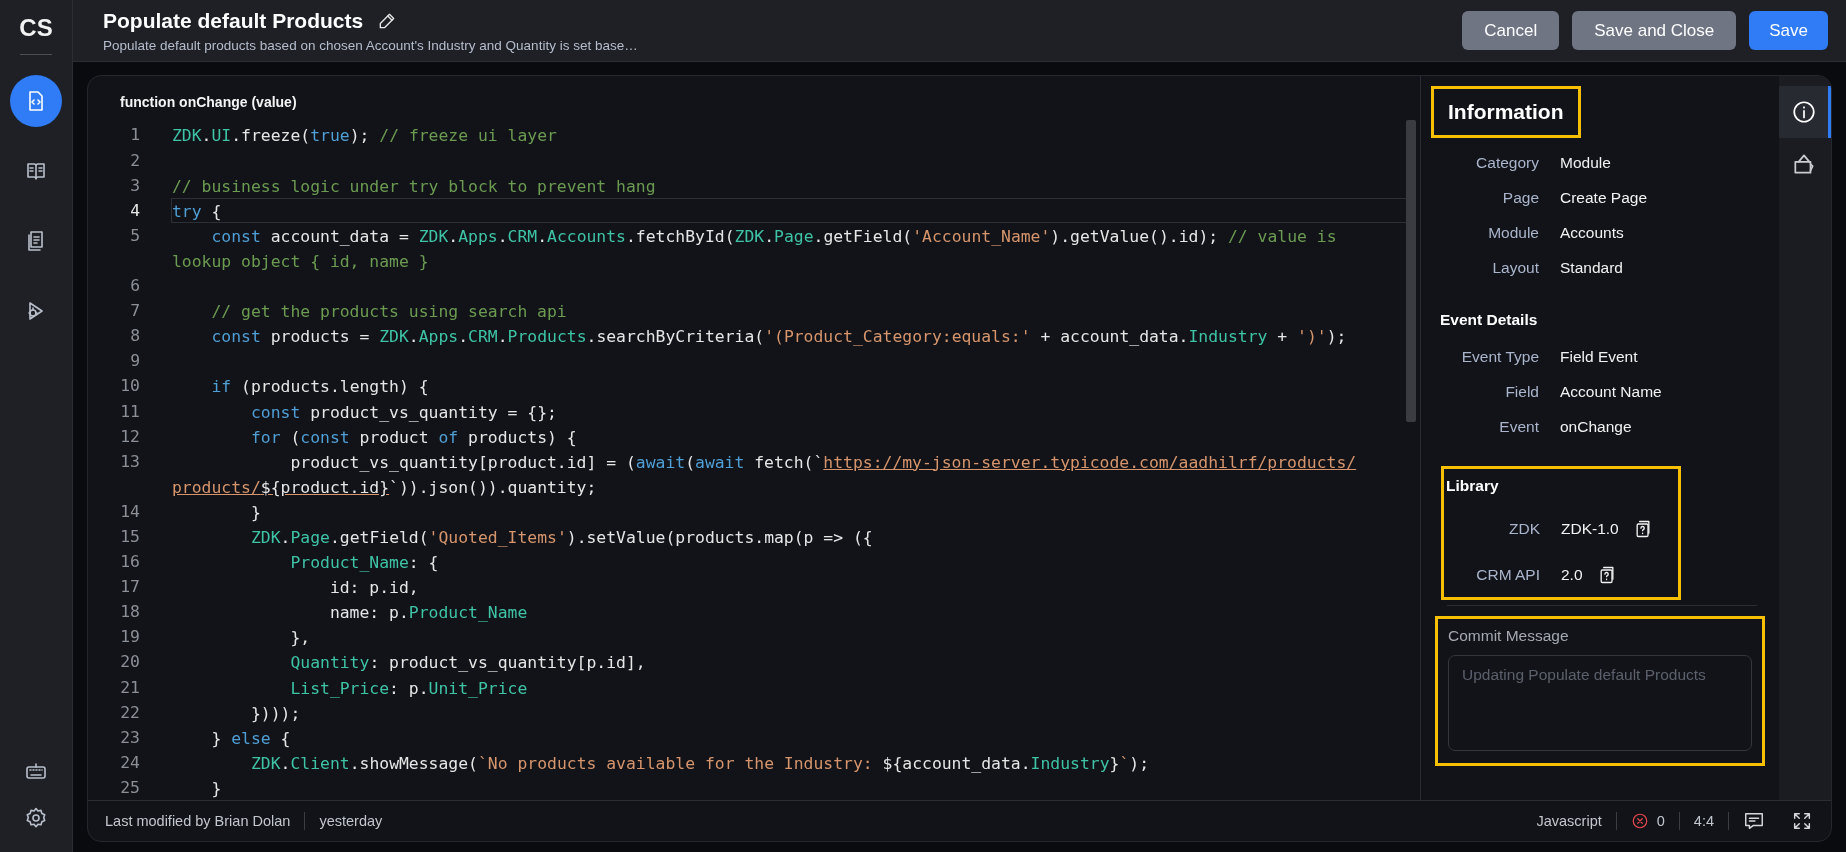 This screenshot has height=852, width=1846. What do you see at coordinates (1592, 233) in the screenshot?
I see `field-value: Accounts` at bounding box center [1592, 233].